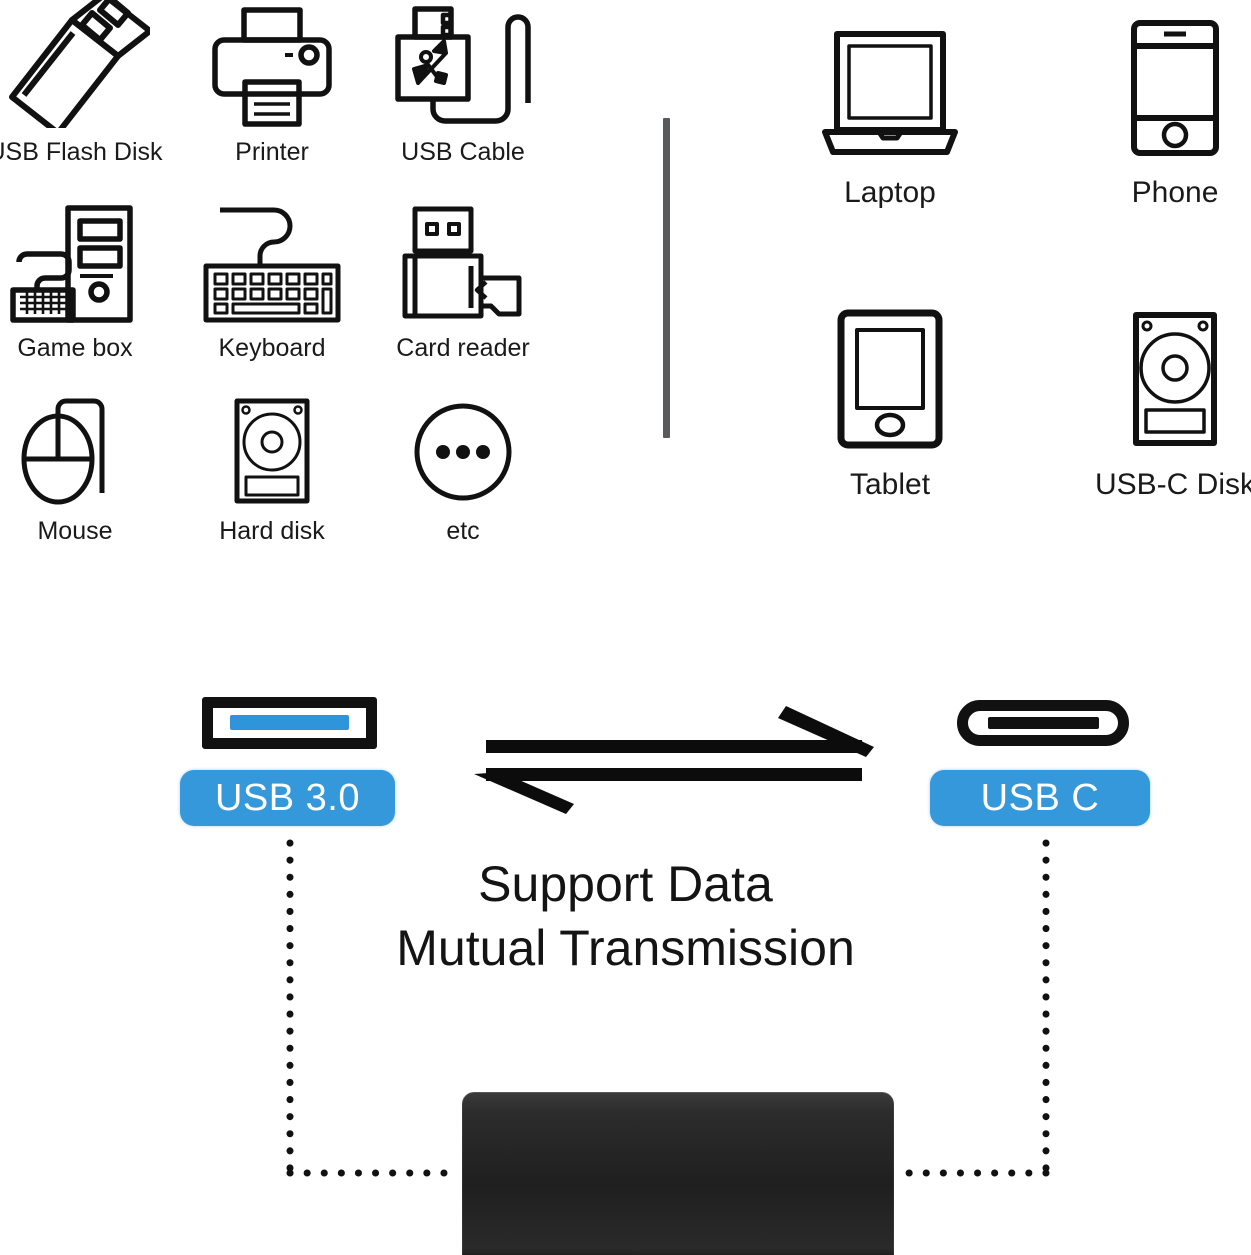  I want to click on vertical-divider, so click(666, 278).